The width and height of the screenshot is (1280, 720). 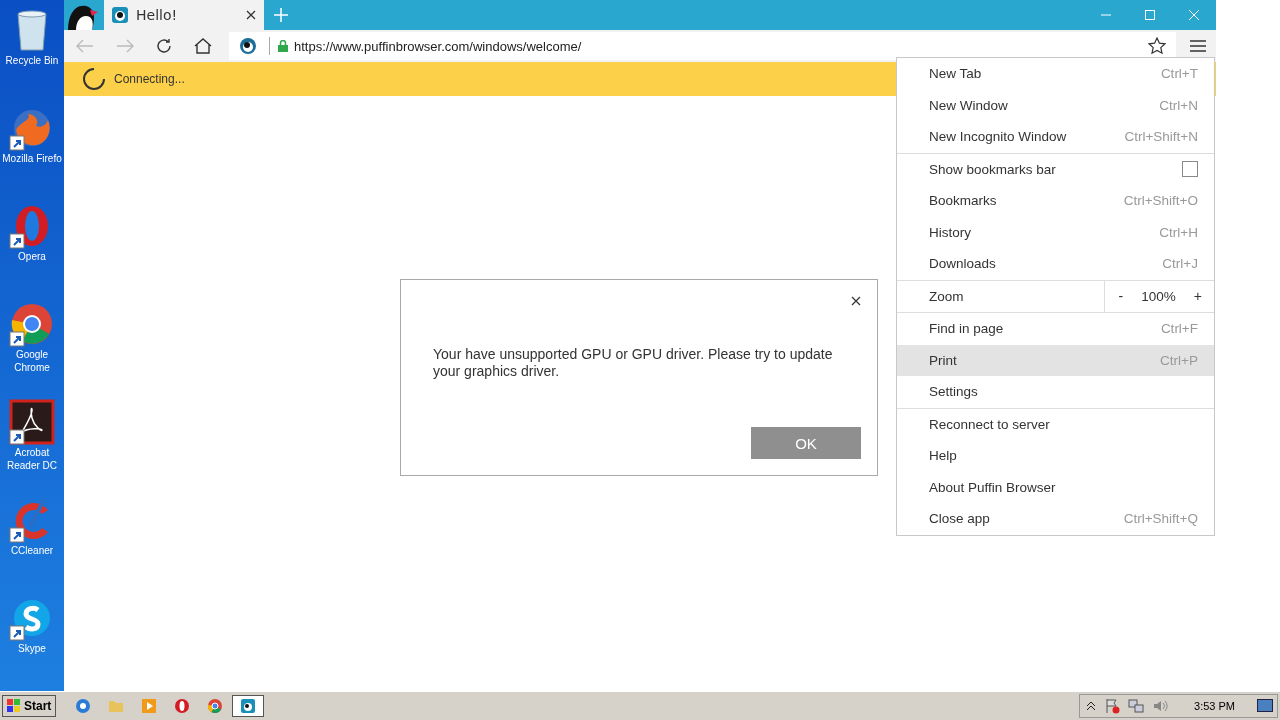 I want to click on start-button: Start, so click(x=29, y=706).